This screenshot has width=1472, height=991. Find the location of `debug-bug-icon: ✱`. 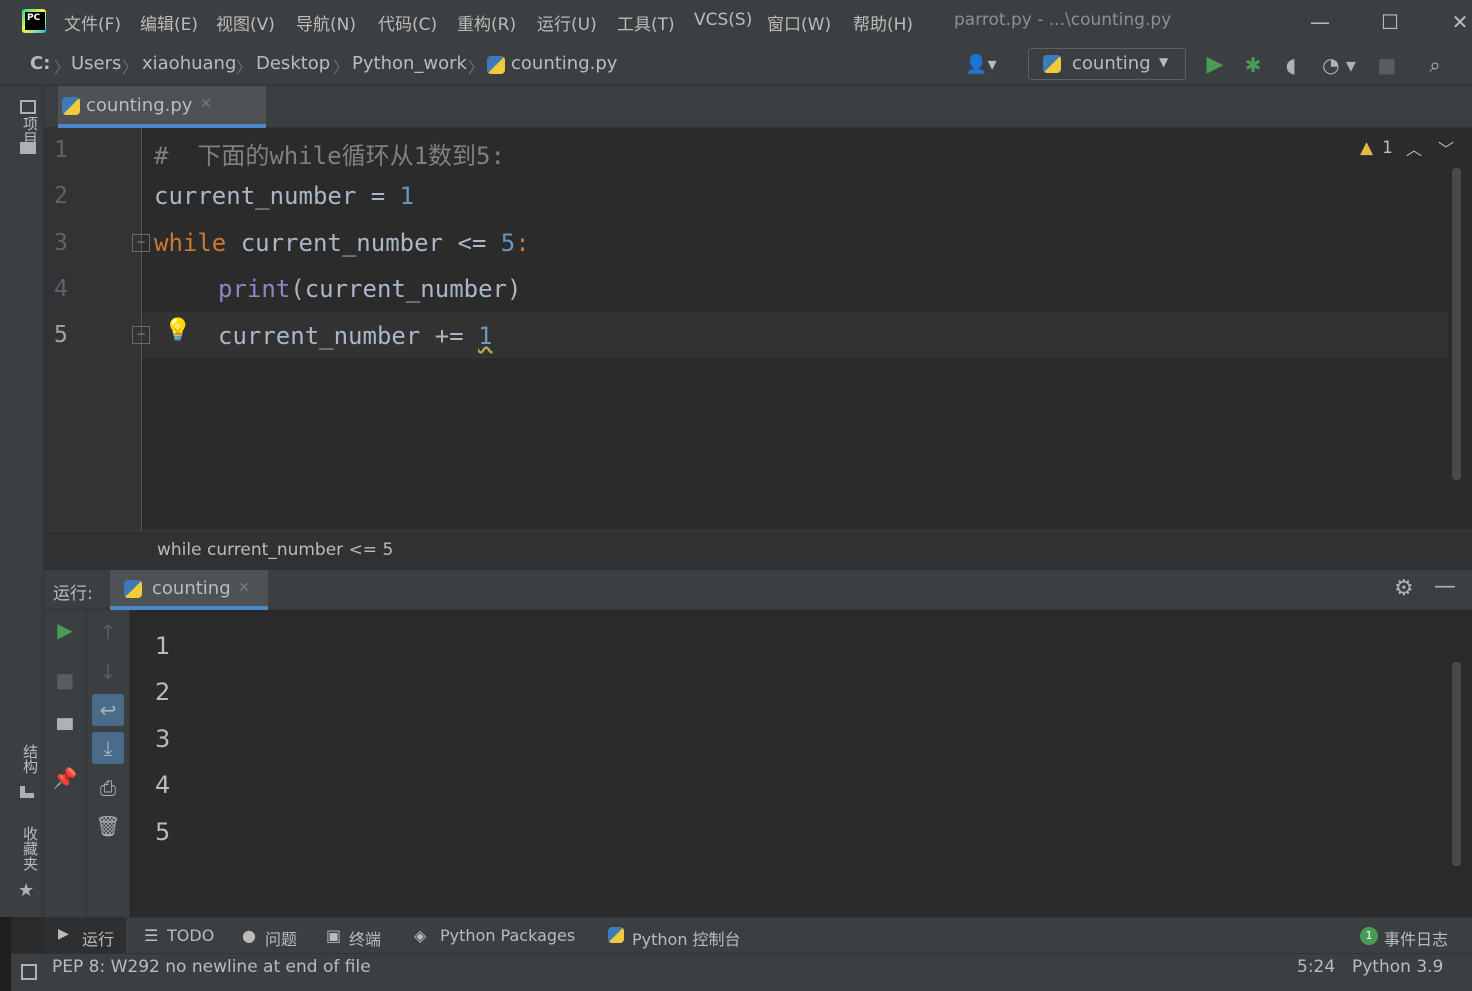

debug-bug-icon: ✱ is located at coordinates (1253, 65).